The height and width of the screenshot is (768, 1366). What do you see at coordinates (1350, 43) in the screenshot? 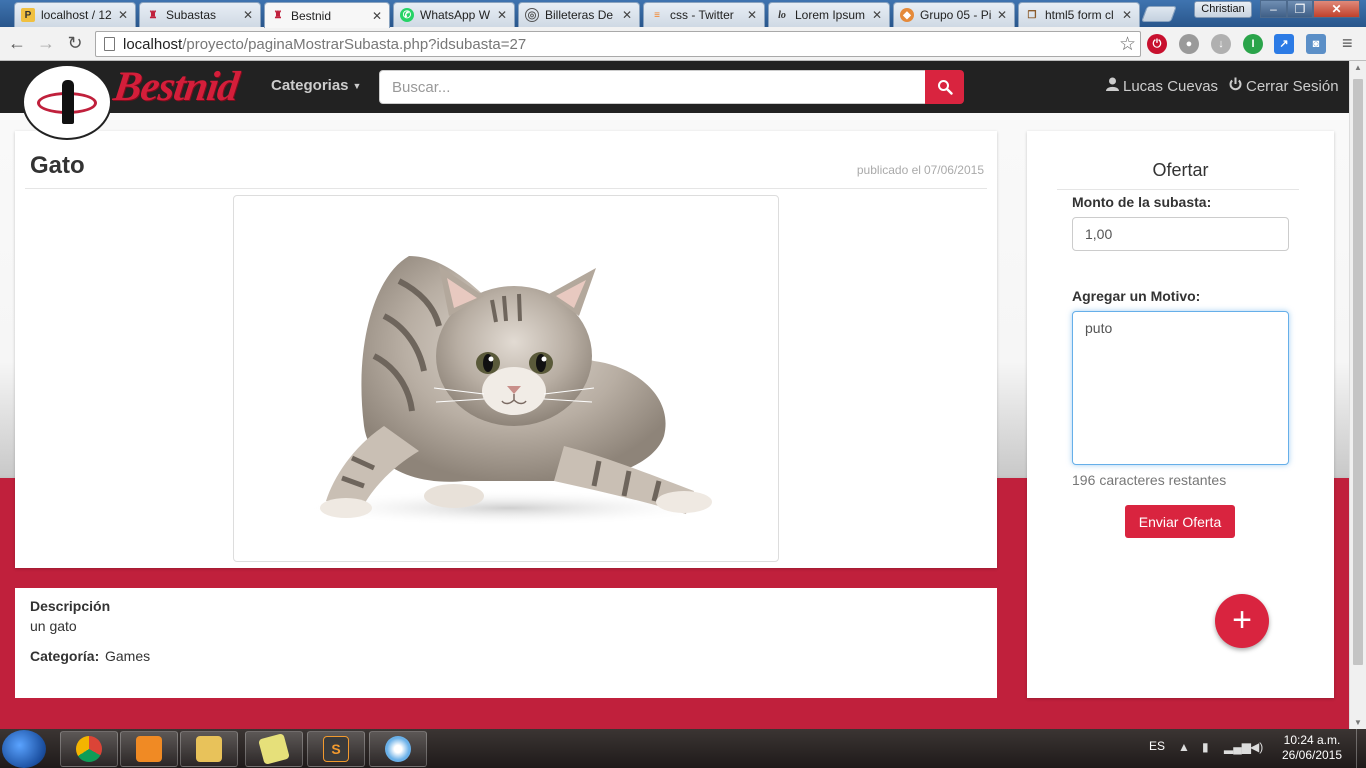
I see `menu-icon: ≡` at bounding box center [1350, 43].